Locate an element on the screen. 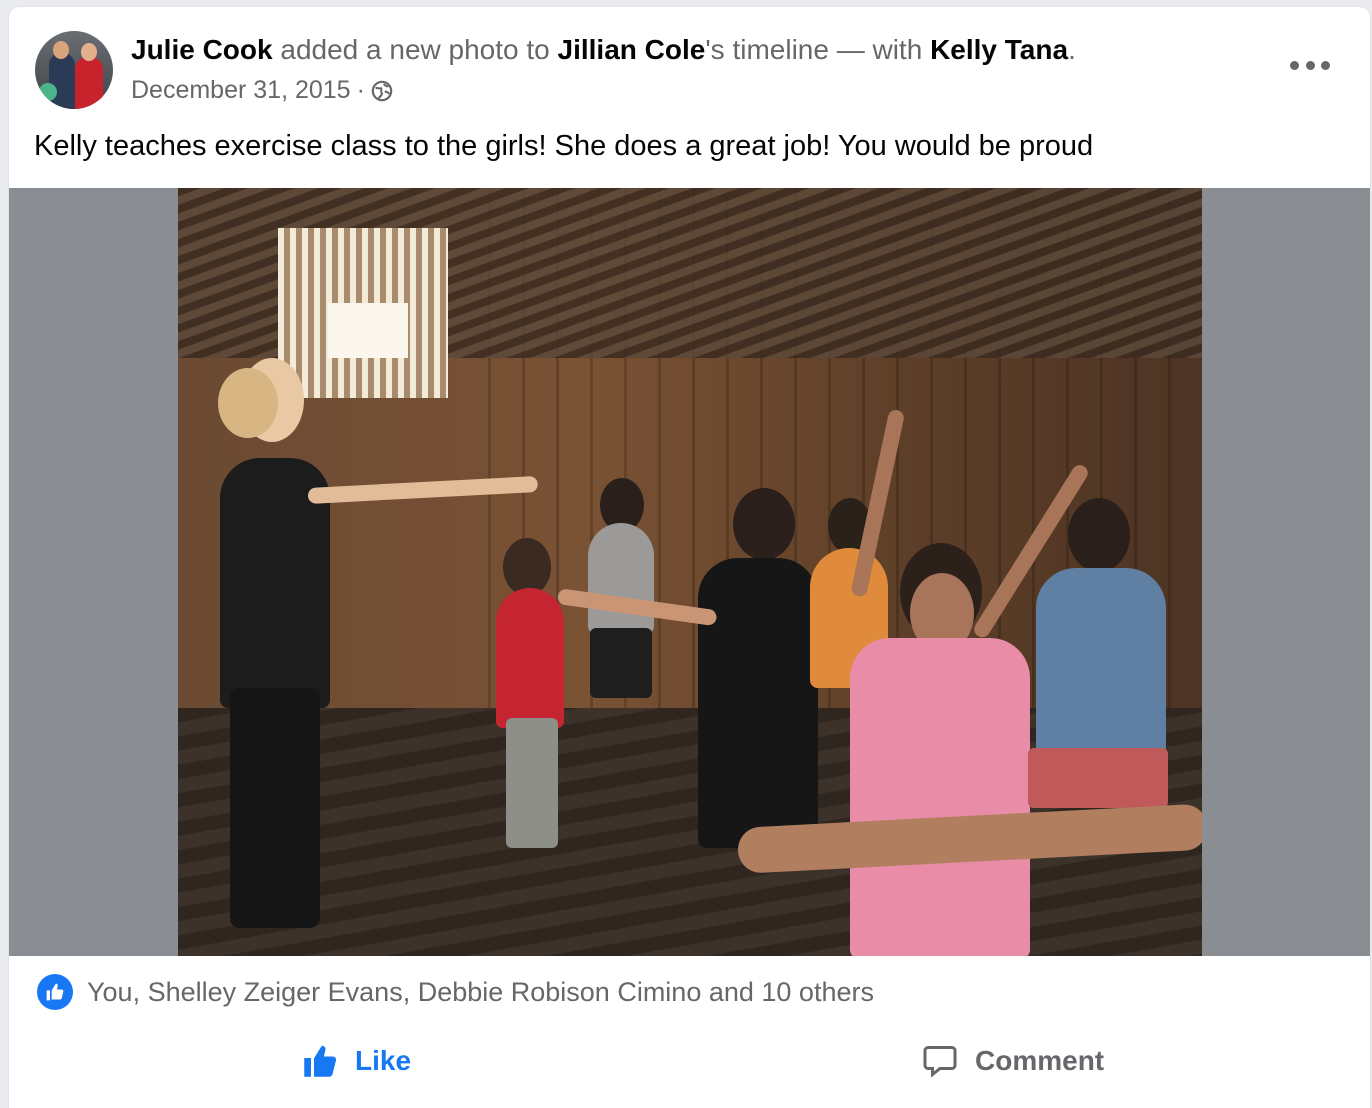 The height and width of the screenshot is (1108, 1372). action-text: added a new photo to is located at coordinates (415, 49).